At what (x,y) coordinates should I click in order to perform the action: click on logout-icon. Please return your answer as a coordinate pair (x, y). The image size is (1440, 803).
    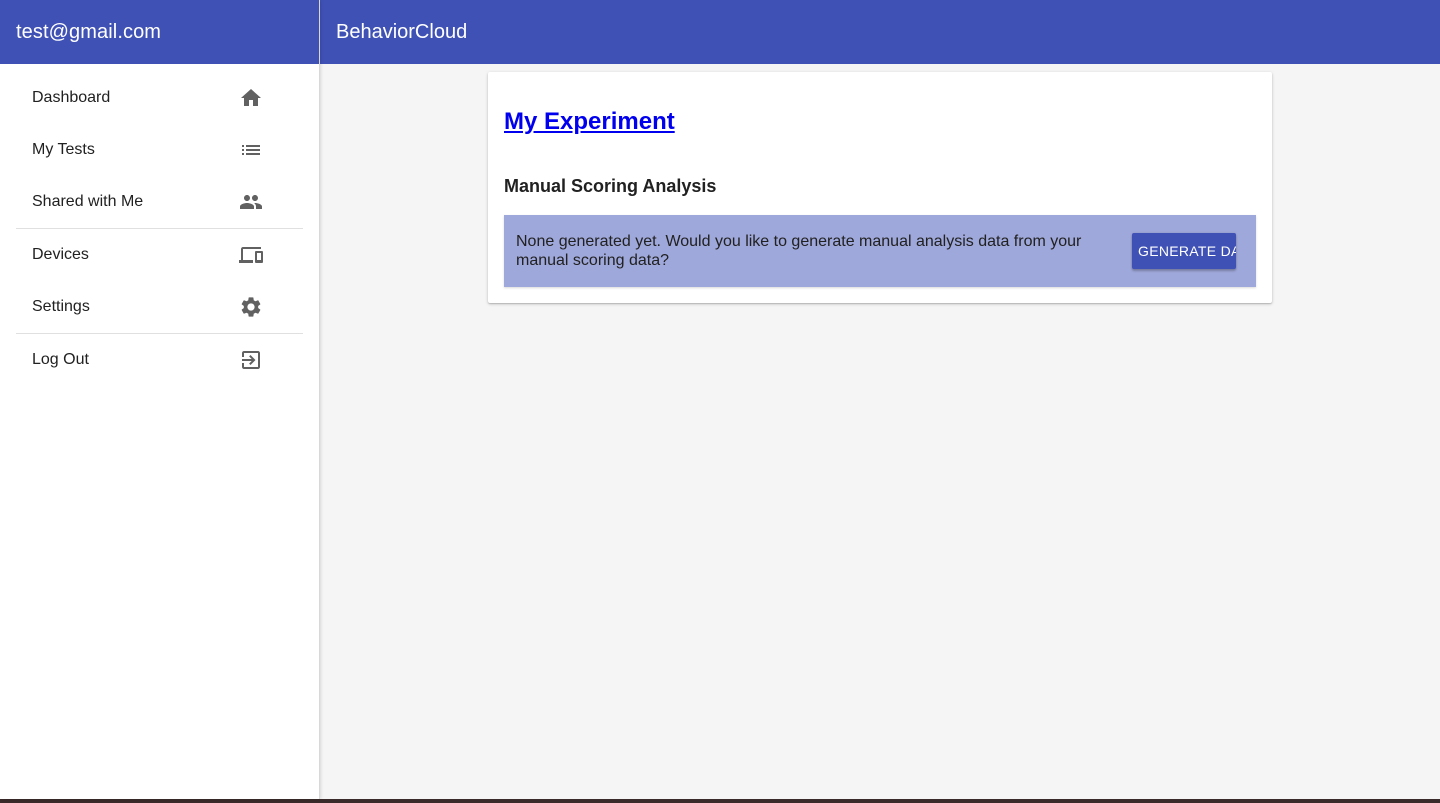
    Looking at the image, I should click on (251, 360).